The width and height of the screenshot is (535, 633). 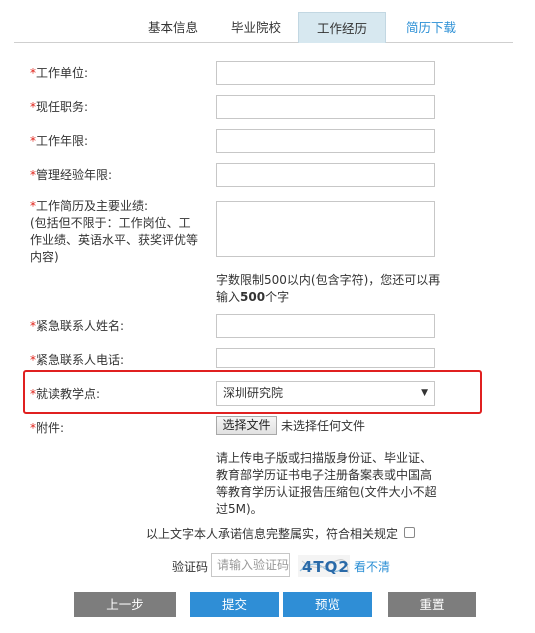 I want to click on work-unit-input, so click(x=325, y=73).